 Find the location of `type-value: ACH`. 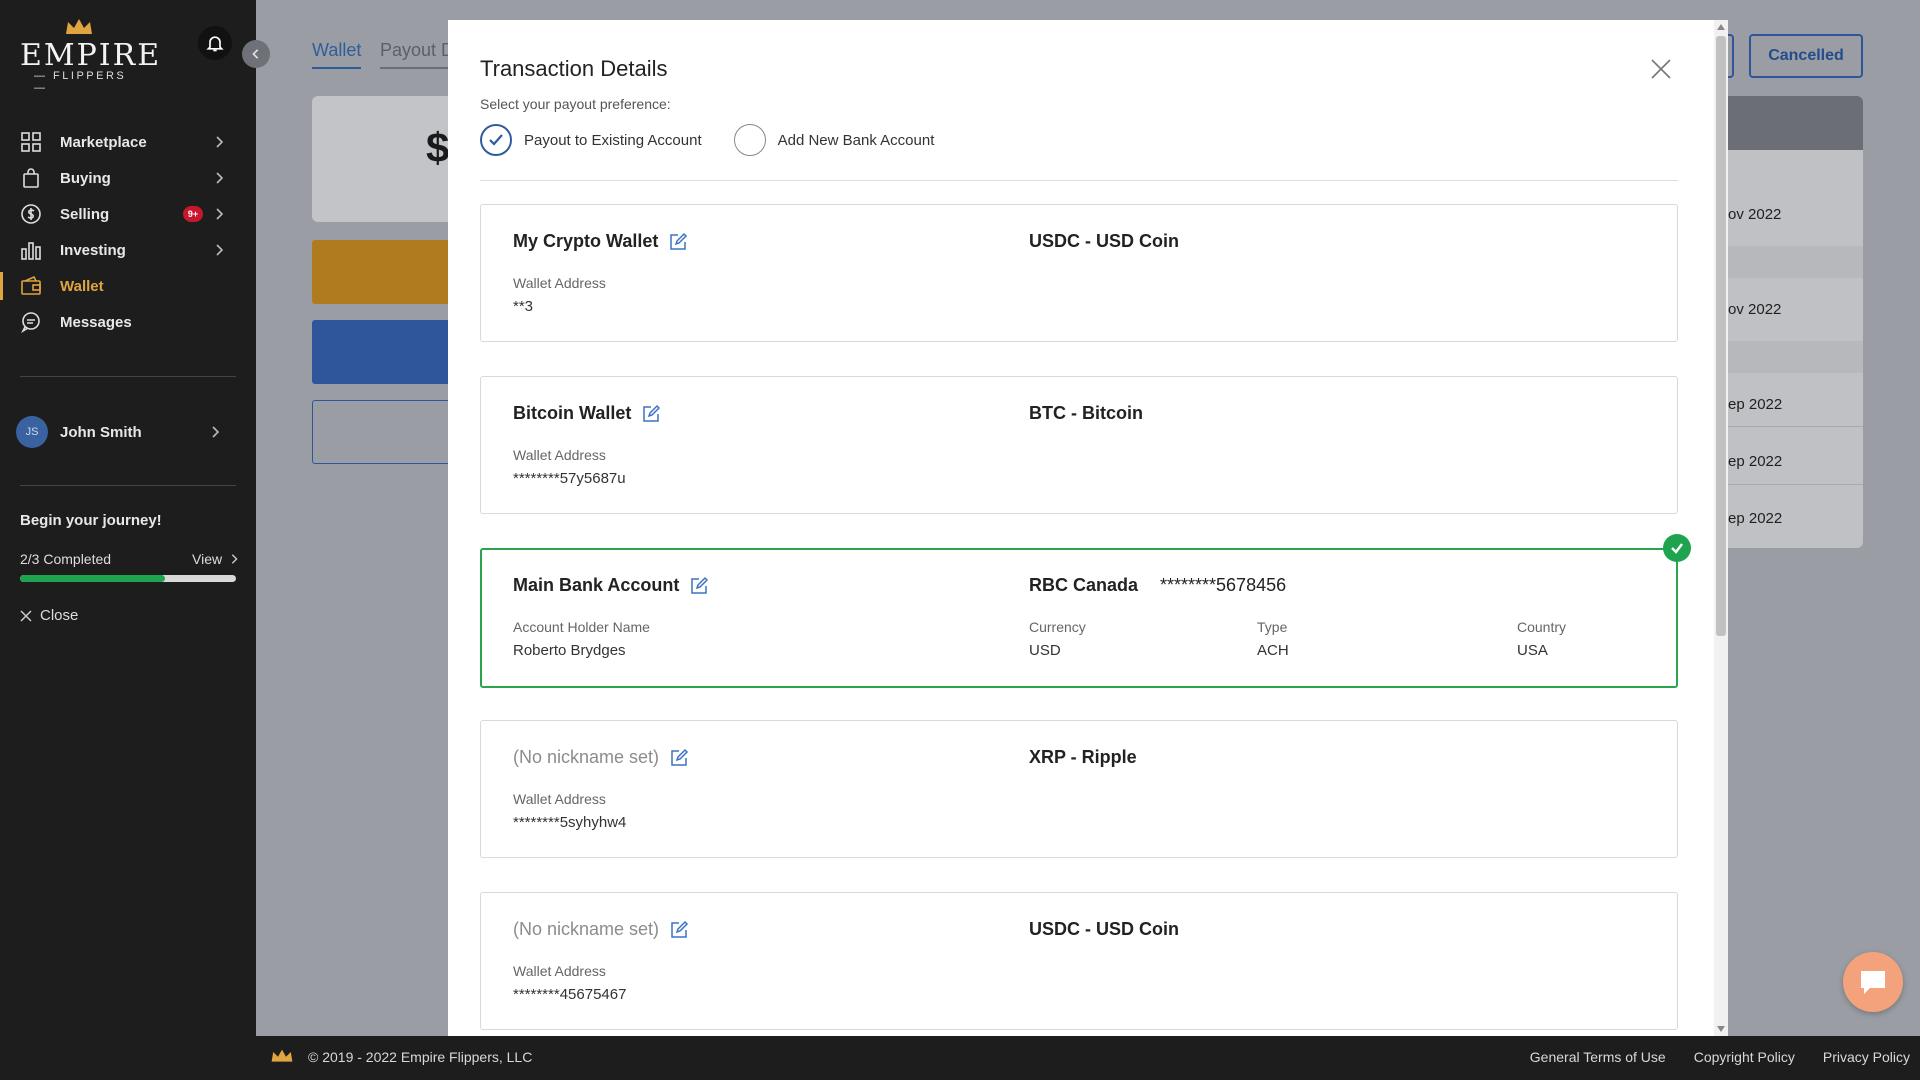

type-value: ACH is located at coordinates (1273, 650).